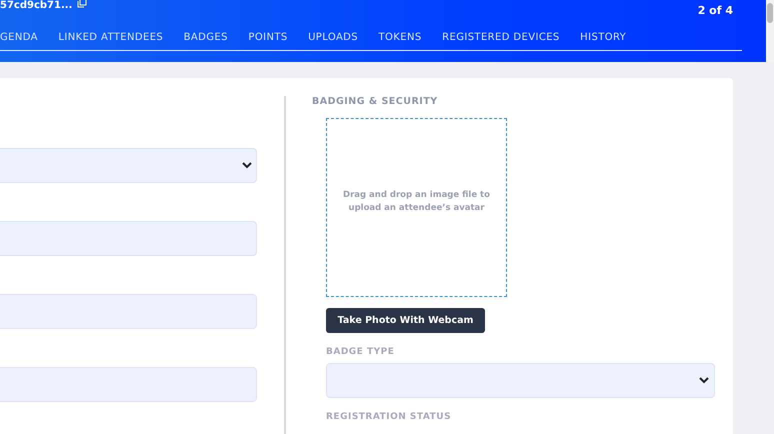 The height and width of the screenshot is (434, 774). I want to click on field-label: BADGE TYPE, so click(361, 353).